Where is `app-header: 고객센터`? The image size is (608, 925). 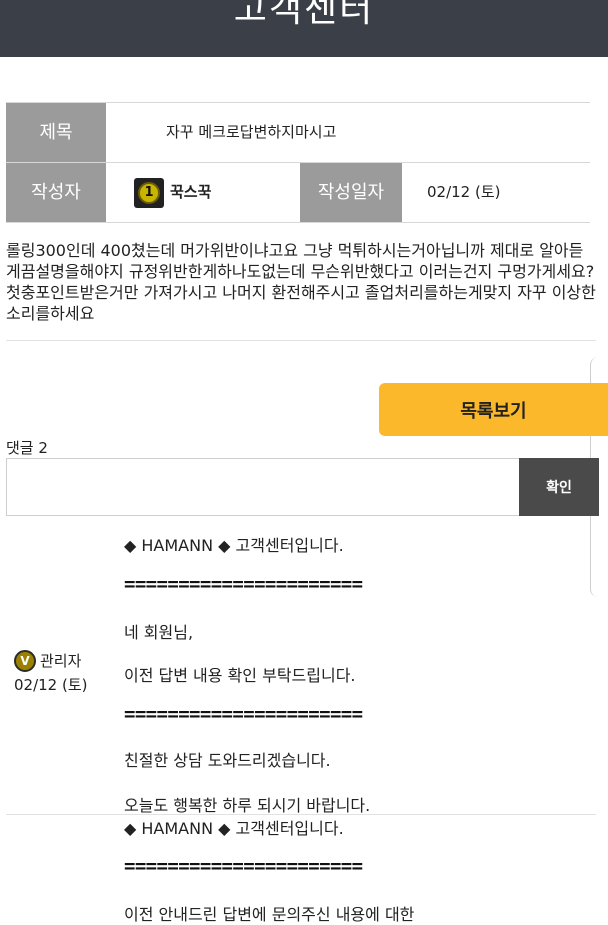
app-header: 고객센터 is located at coordinates (304, 28).